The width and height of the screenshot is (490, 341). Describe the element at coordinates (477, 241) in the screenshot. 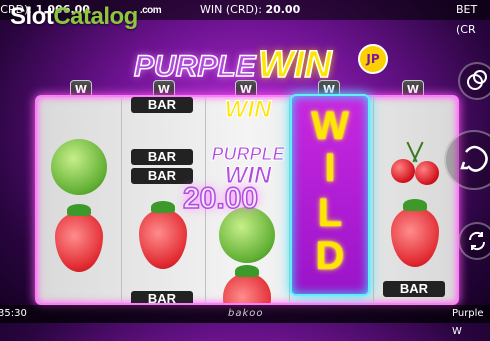

I see `autoplay-icon` at that location.